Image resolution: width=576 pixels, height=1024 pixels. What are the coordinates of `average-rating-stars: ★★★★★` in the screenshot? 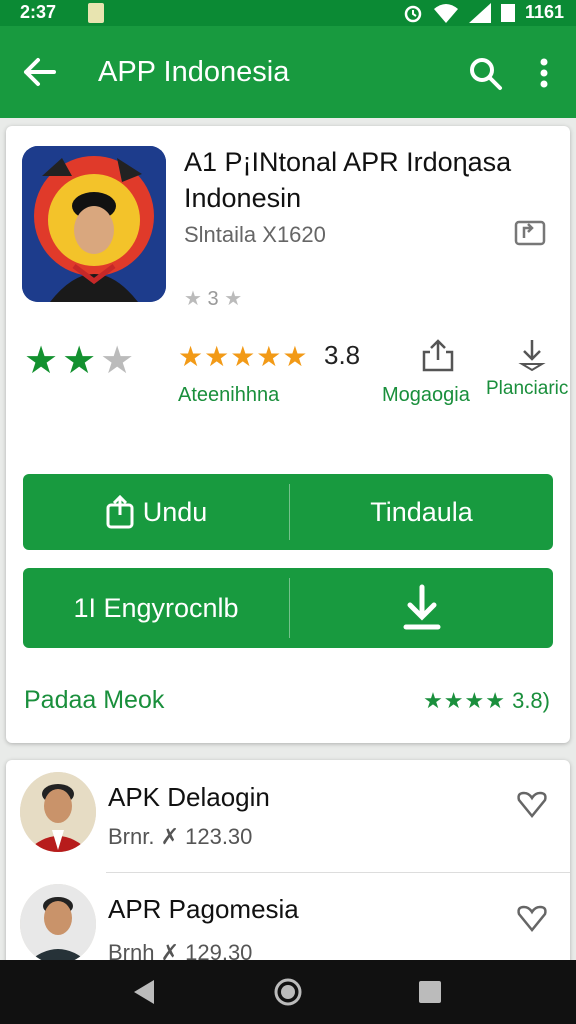 It's located at (243, 356).